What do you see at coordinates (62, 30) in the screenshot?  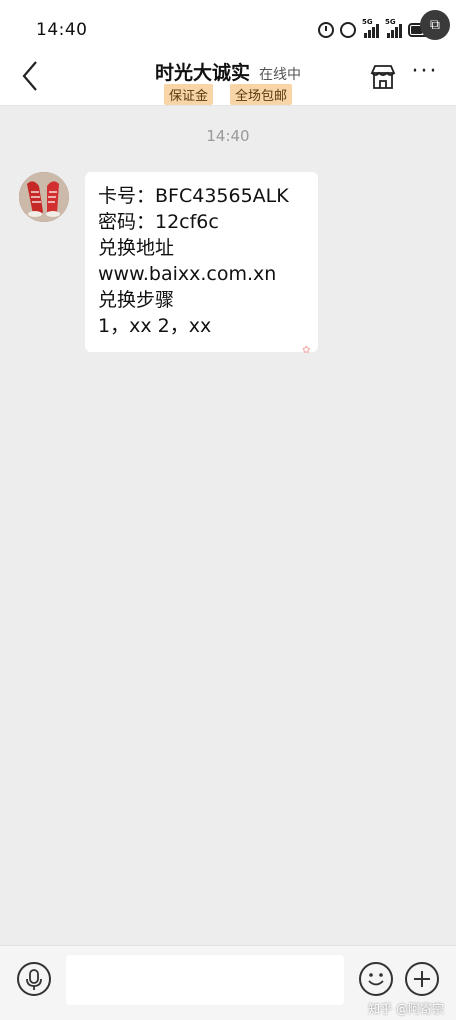 I see `status-time: 14:40` at bounding box center [62, 30].